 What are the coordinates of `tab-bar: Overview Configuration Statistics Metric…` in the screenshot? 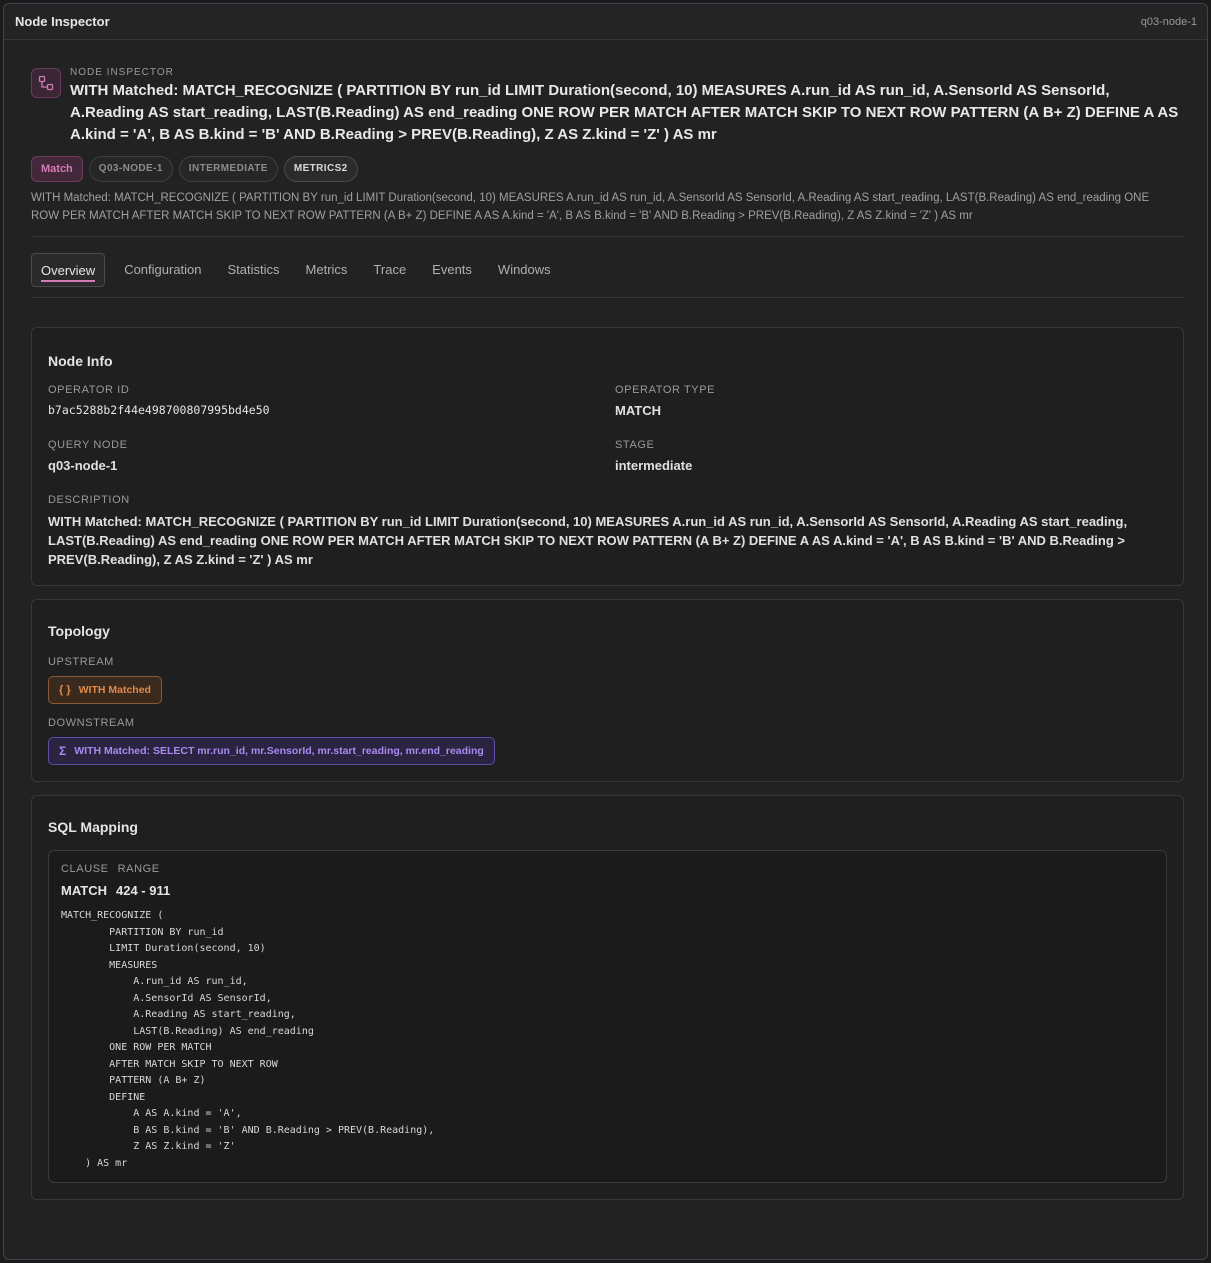 It's located at (607, 270).